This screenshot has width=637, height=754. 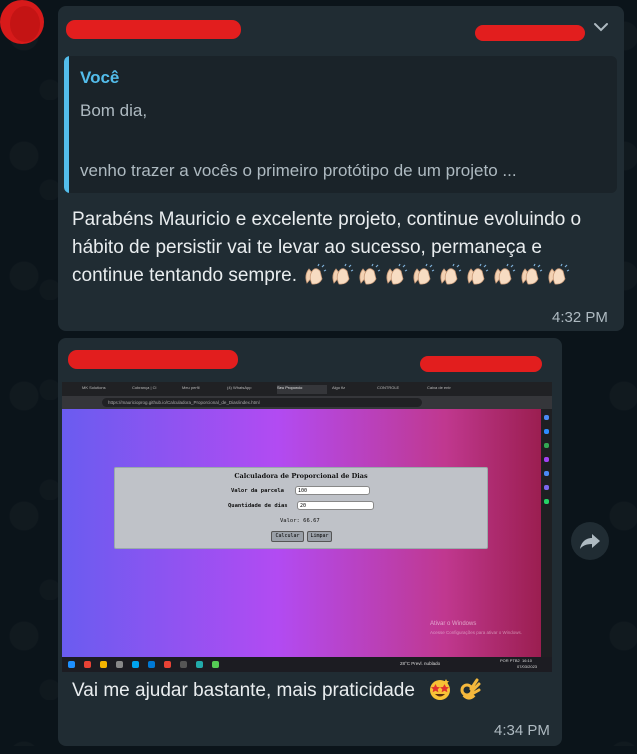 What do you see at coordinates (258, 506) in the screenshot?
I see `dias-label: Quantidade de dias` at bounding box center [258, 506].